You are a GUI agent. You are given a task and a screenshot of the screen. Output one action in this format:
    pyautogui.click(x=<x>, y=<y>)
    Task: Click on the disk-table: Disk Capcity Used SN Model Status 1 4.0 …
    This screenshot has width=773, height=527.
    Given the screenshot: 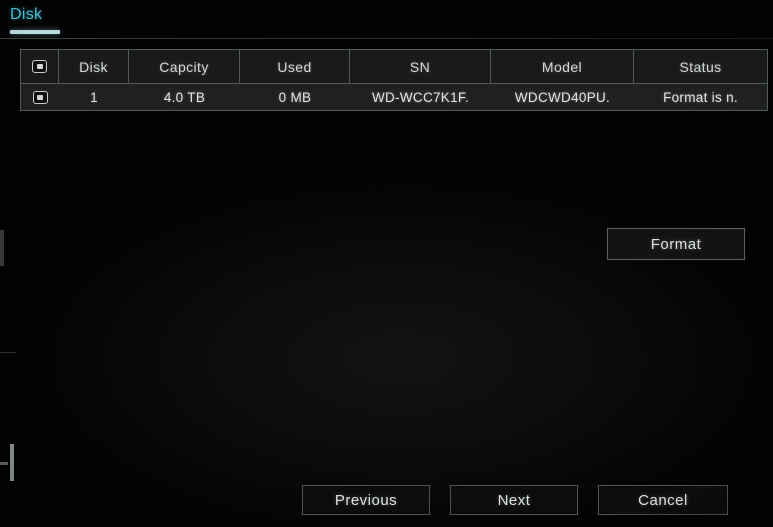 What is the action you would take?
    pyautogui.click(x=394, y=80)
    